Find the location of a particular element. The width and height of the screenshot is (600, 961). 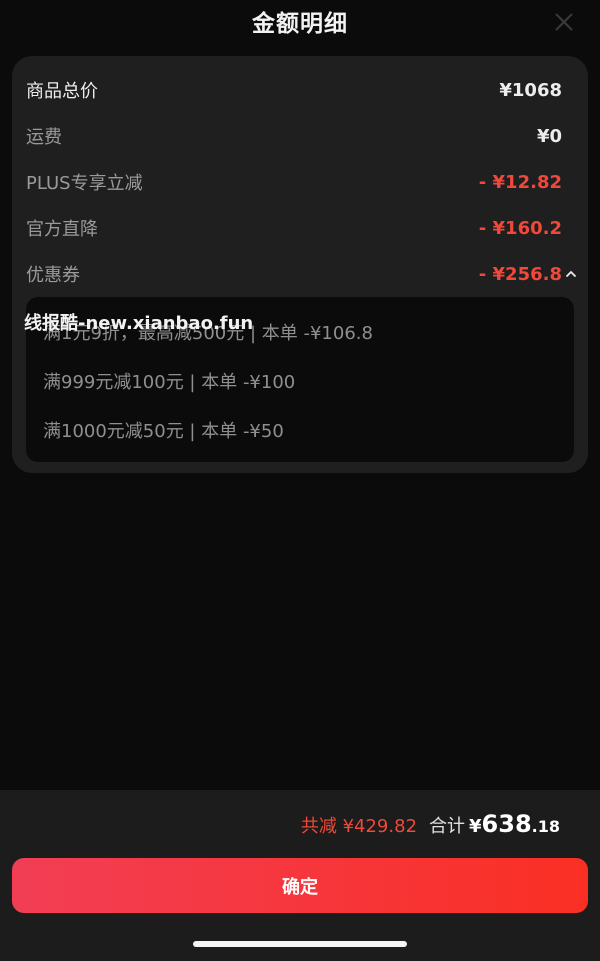

close-button is located at coordinates (564, 22).